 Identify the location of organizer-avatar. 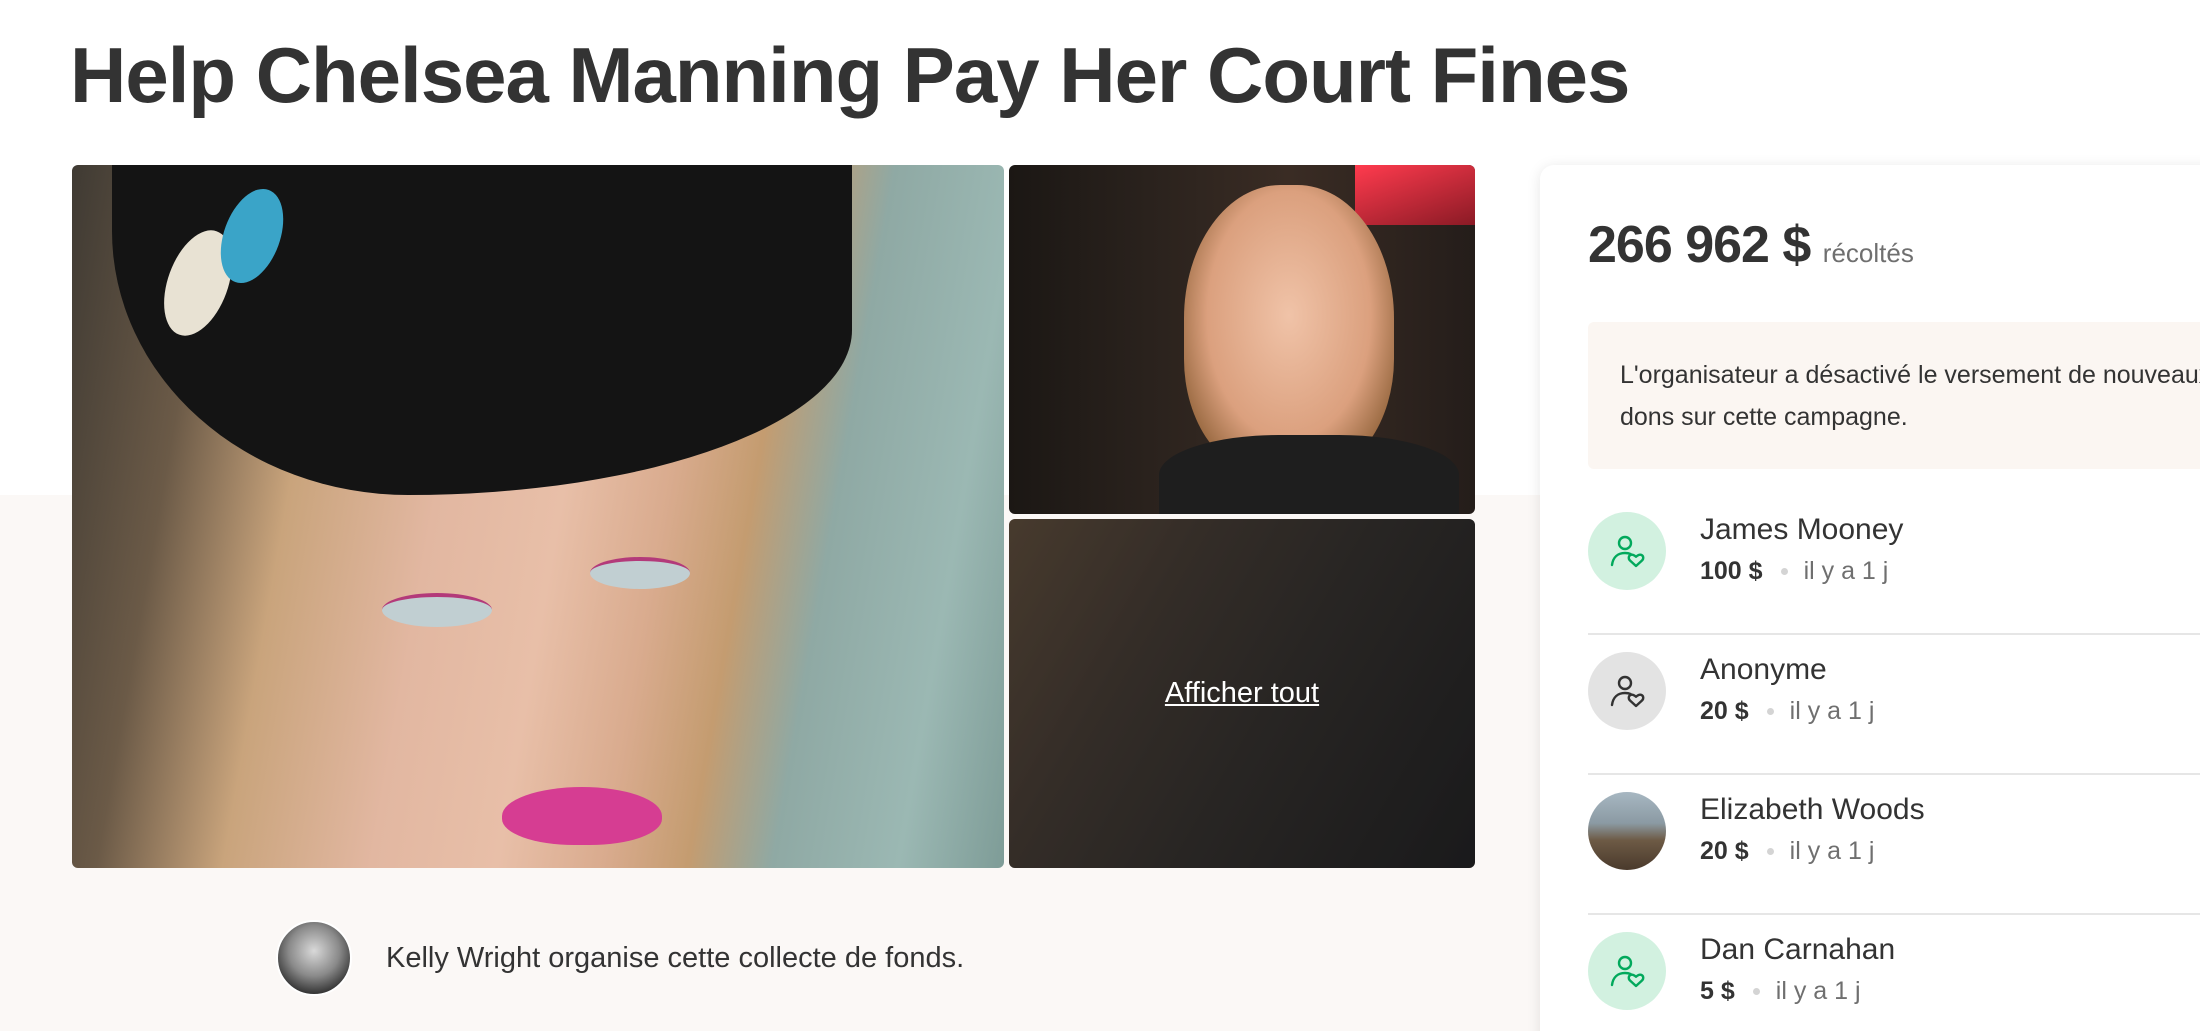
(314, 958).